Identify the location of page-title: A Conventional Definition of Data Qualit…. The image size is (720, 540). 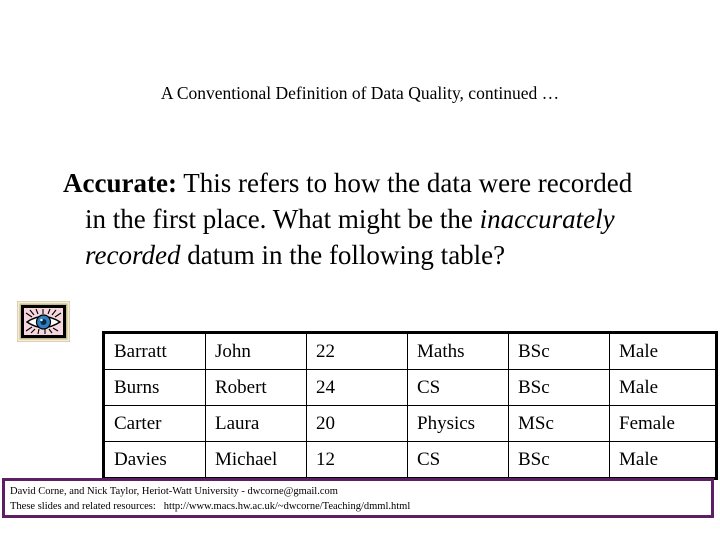
(360, 93).